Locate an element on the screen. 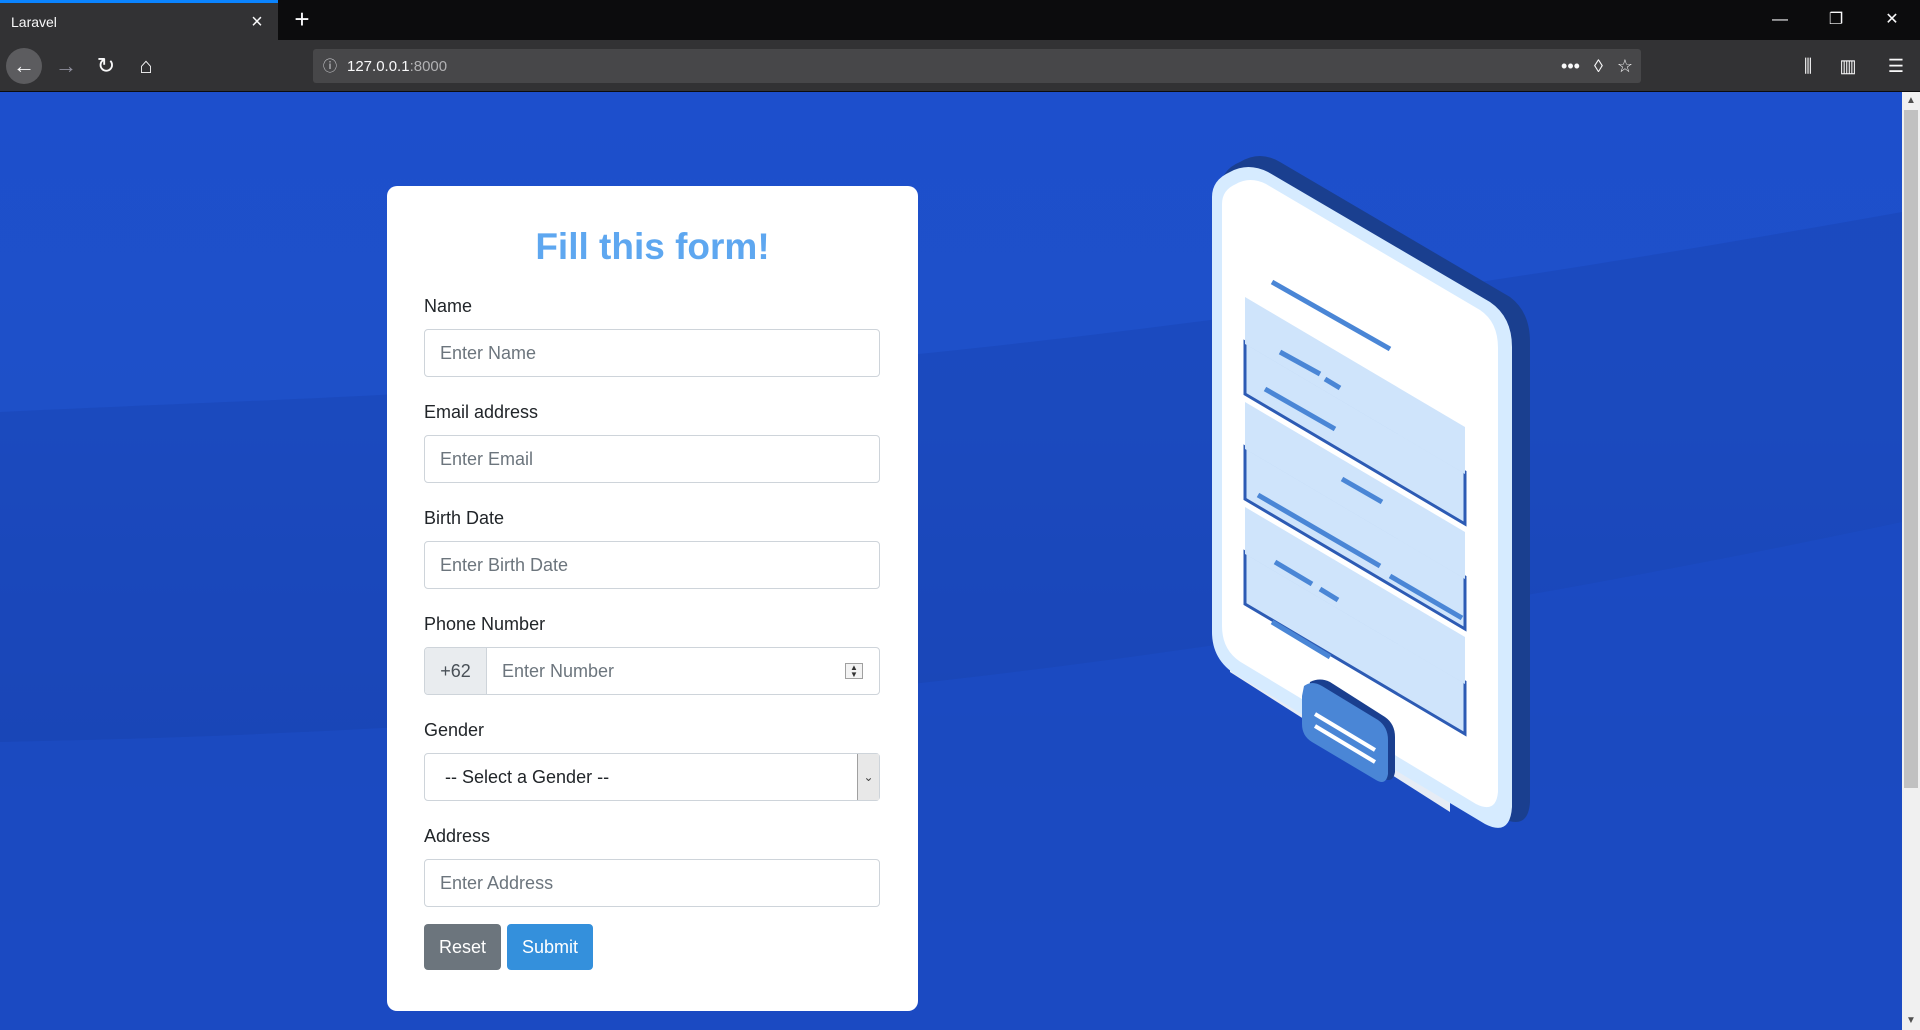 The image size is (1920, 1030). address-group: Address is located at coordinates (652, 866).